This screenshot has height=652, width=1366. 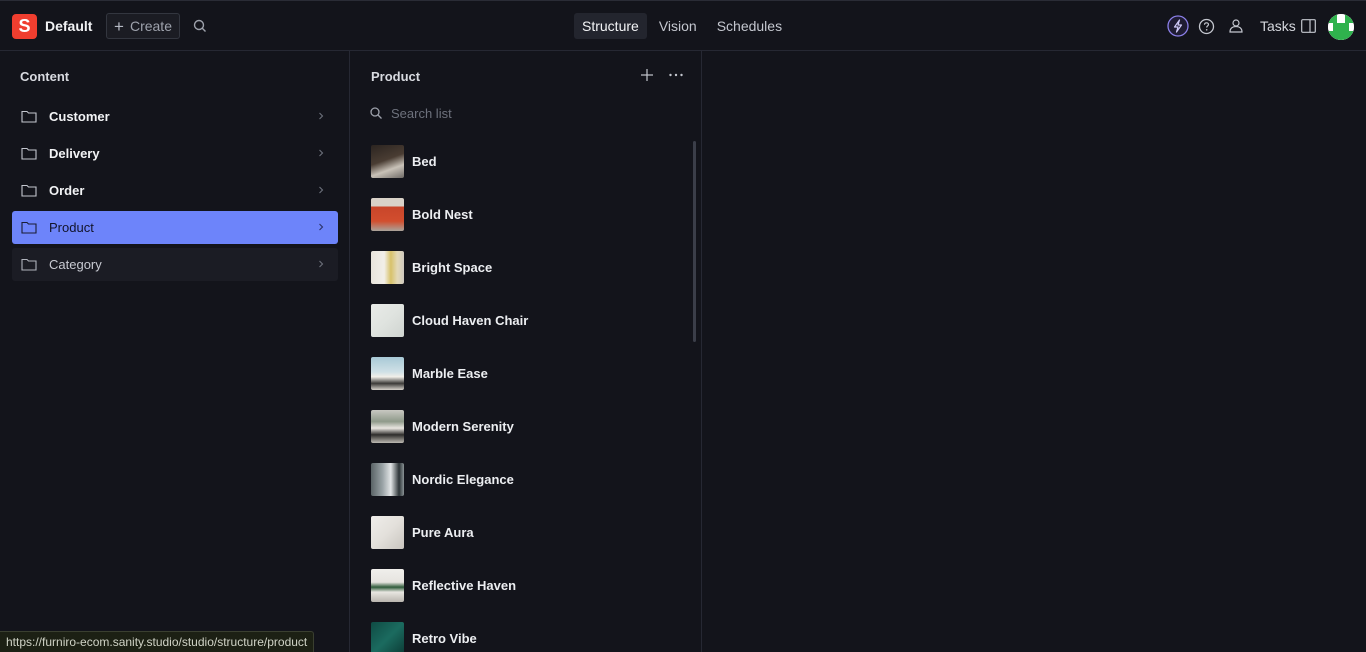 What do you see at coordinates (749, 26) in the screenshot?
I see `tab-schedules: Schedules` at bounding box center [749, 26].